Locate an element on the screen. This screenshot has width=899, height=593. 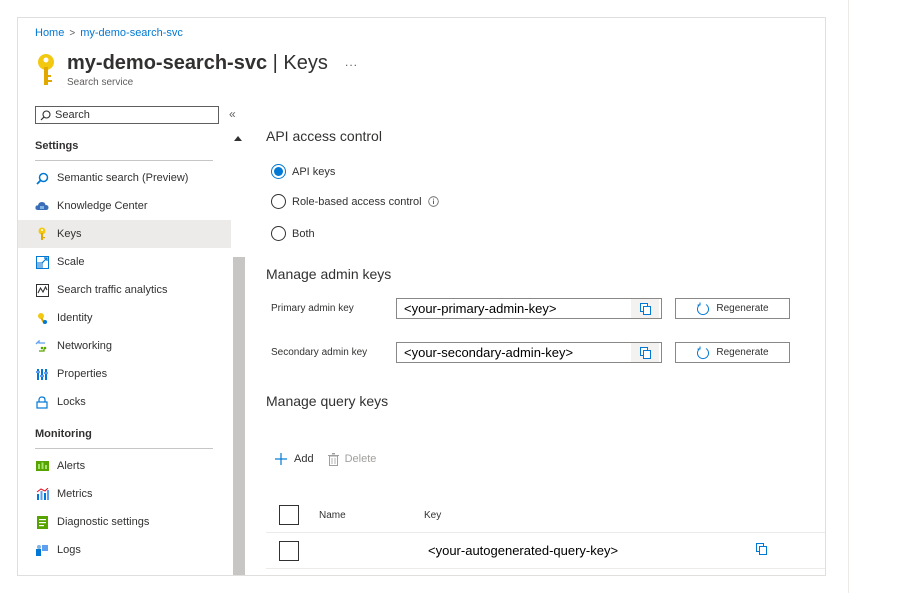
sidebar-item-diagnostic-settings: Diagnostic settings is located at coordinates (124, 522).